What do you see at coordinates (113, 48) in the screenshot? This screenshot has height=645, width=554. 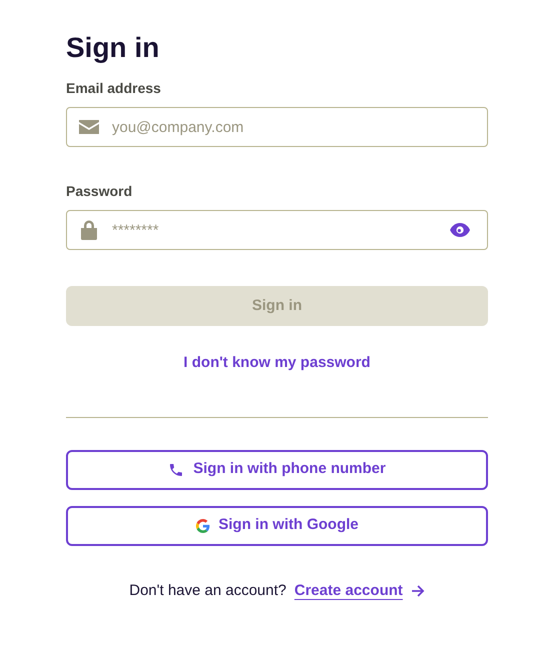 I see `page-title: Sign in` at bounding box center [113, 48].